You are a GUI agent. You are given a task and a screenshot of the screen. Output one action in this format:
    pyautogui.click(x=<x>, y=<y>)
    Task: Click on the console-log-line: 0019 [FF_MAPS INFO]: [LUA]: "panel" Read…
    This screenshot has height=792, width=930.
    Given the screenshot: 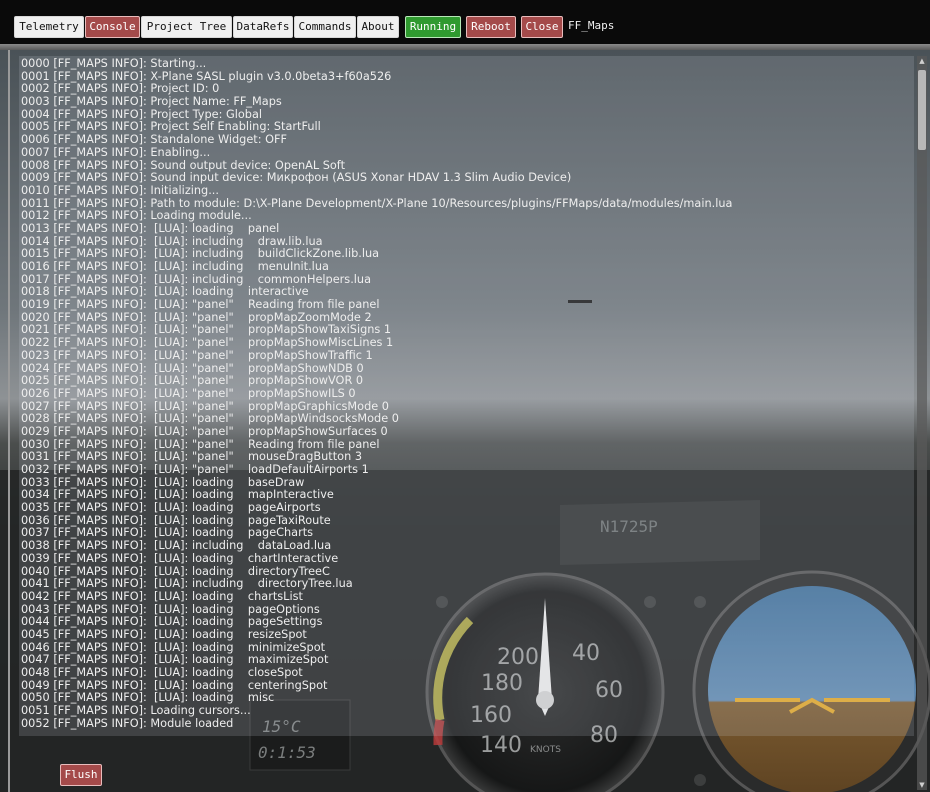 What is the action you would take?
    pyautogui.click(x=200, y=305)
    